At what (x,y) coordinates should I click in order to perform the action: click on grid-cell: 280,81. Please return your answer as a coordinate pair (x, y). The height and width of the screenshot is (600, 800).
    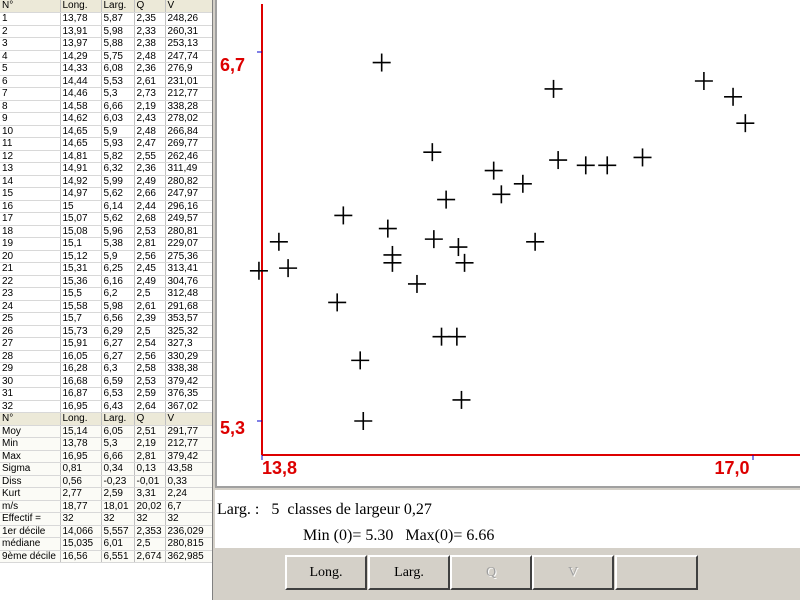
    Looking at the image, I should click on (188, 231).